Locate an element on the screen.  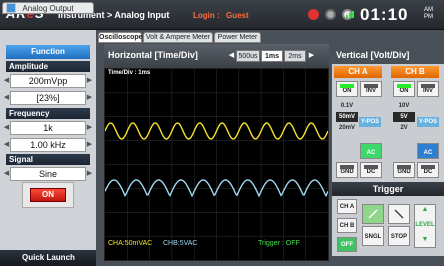
signal-value: Sine is located at coordinates (48, 174).